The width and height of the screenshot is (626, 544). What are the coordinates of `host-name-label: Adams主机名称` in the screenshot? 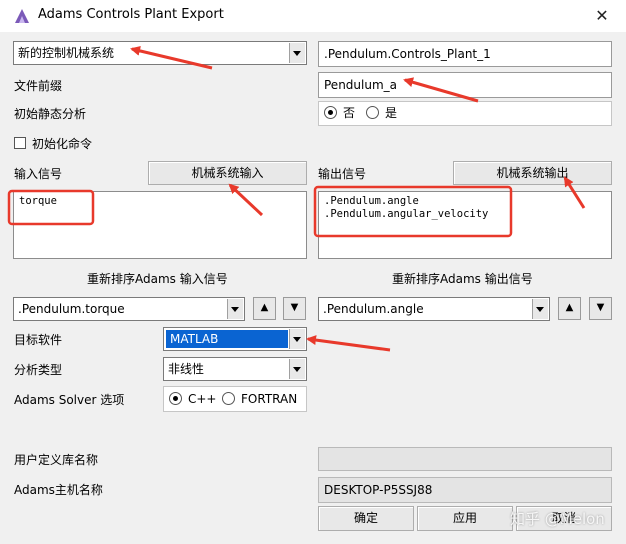 It's located at (58, 490).